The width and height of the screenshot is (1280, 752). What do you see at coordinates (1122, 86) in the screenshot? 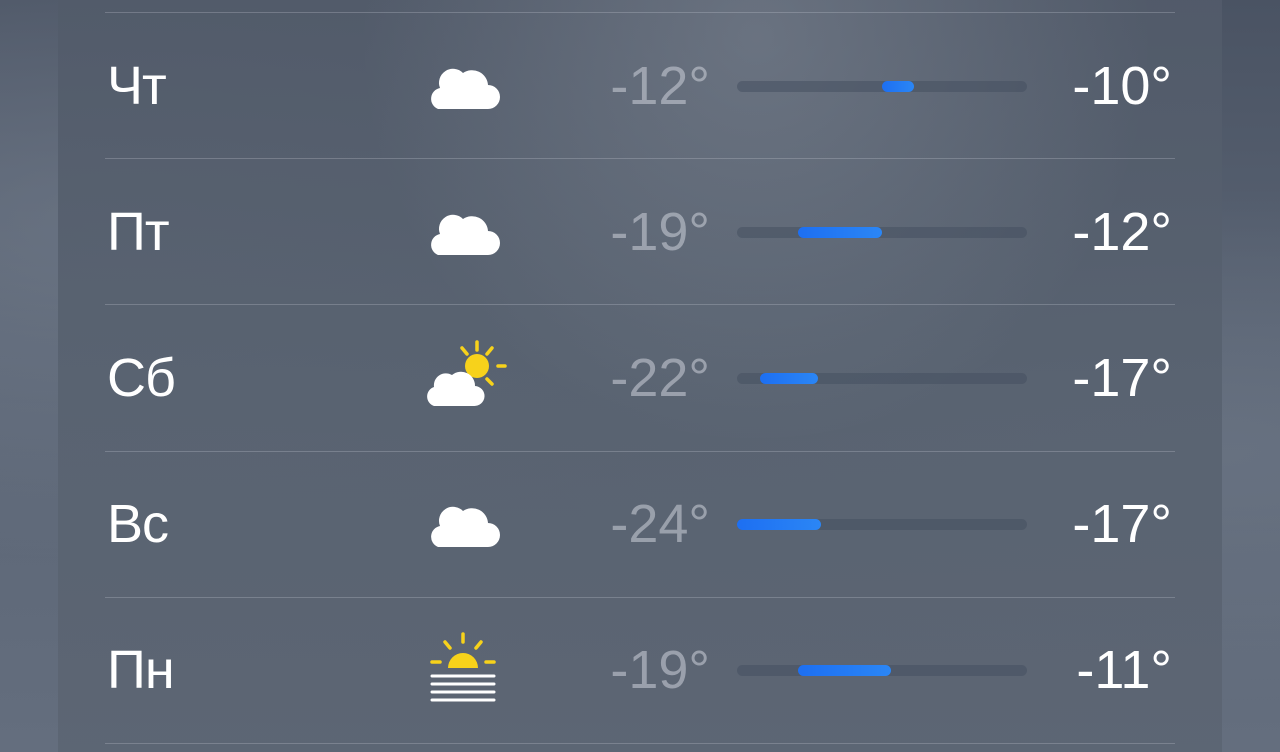
I see `high-temp: -10°` at bounding box center [1122, 86].